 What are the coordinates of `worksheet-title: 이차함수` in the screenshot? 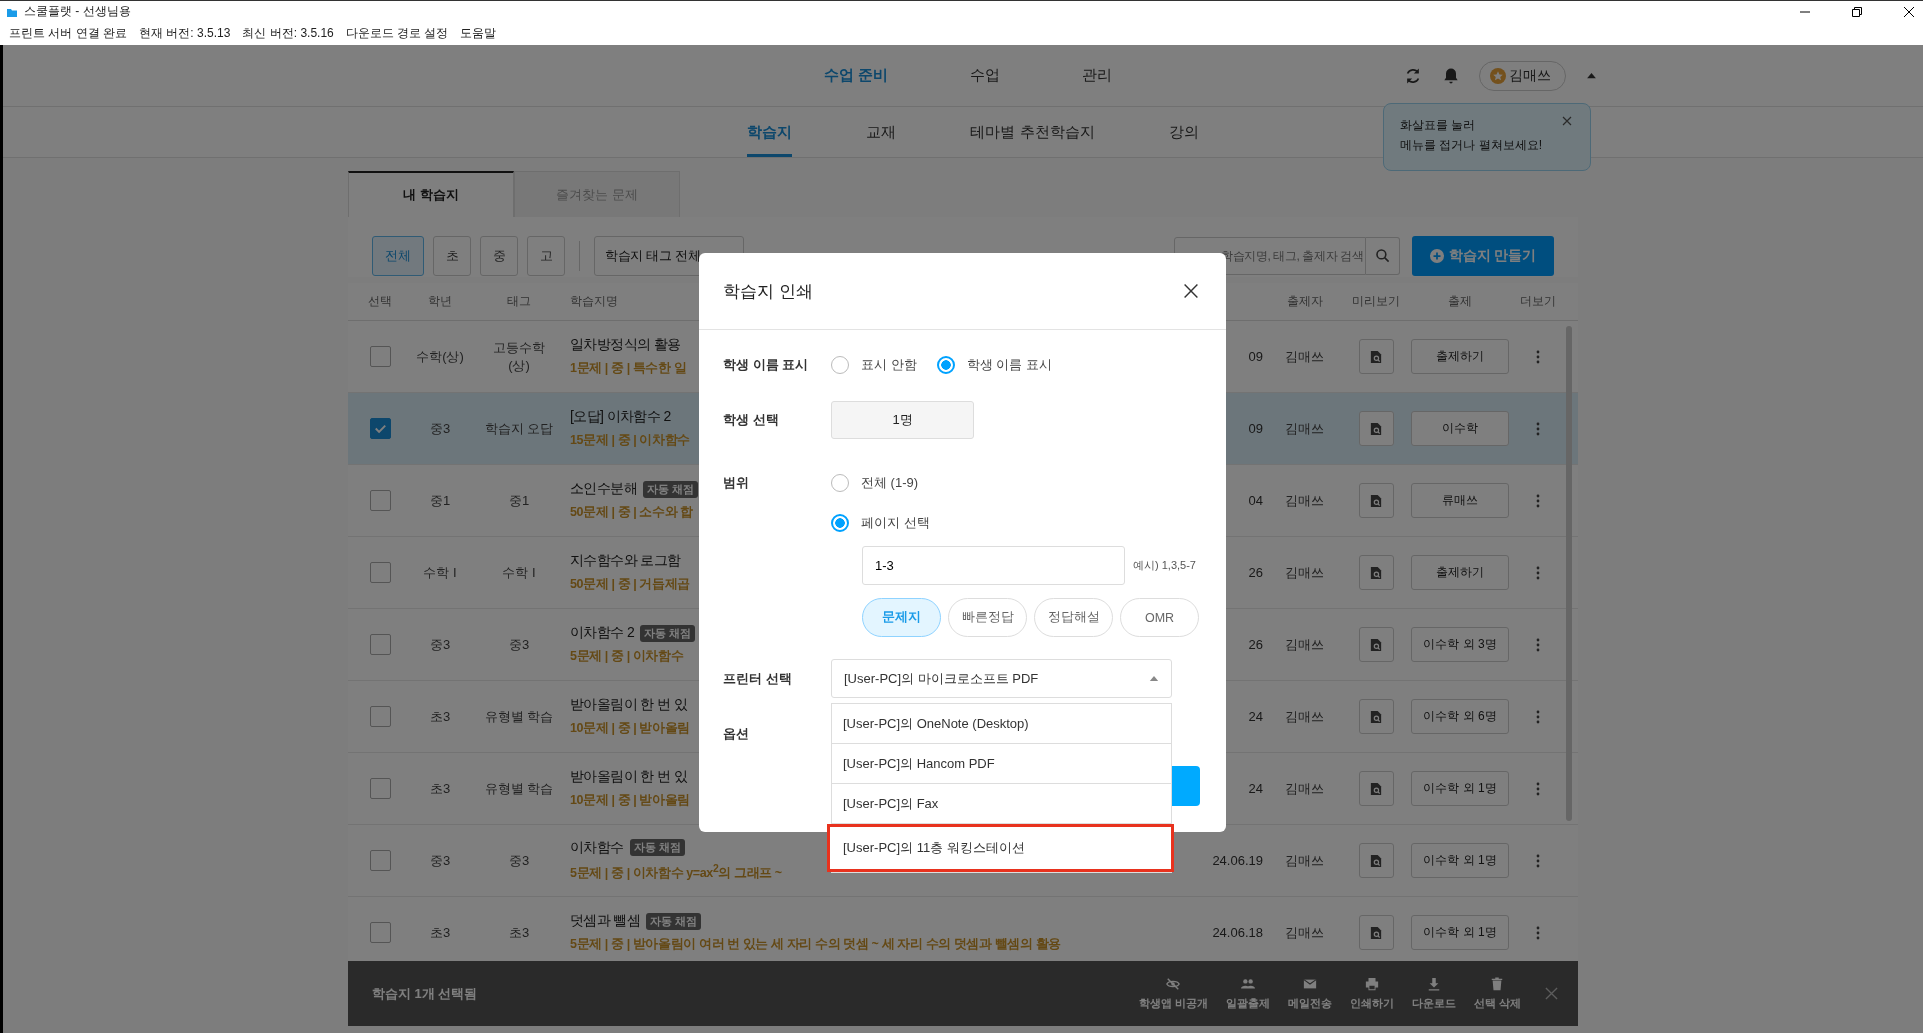 It's located at (597, 847).